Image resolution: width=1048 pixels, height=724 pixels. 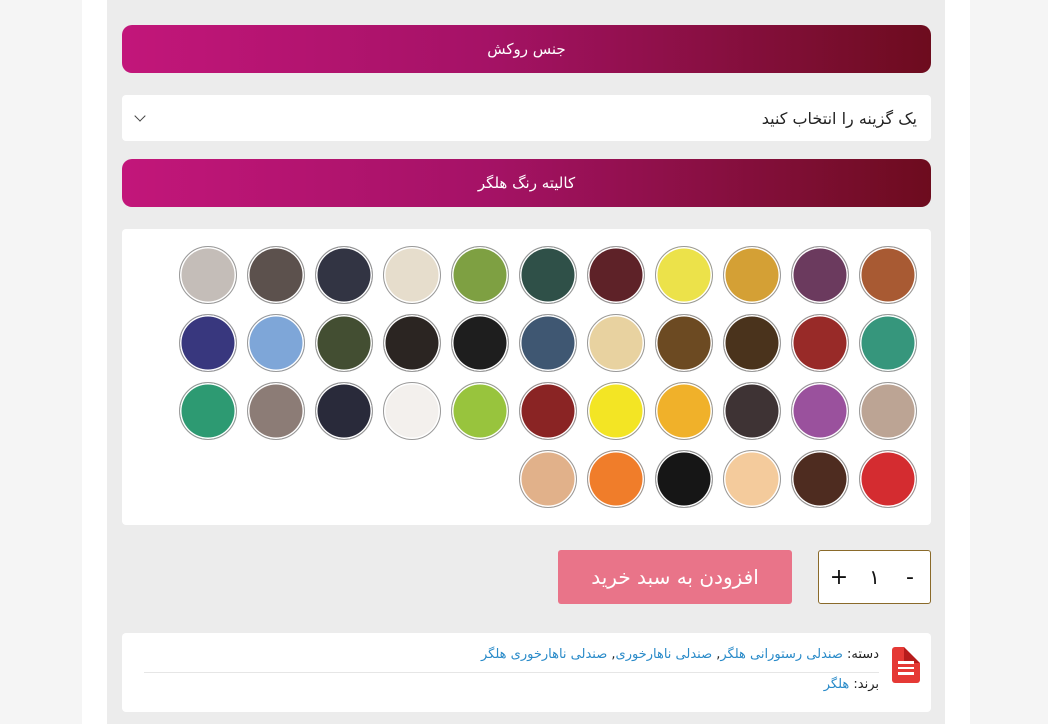 I want to click on content-gutter-left, so click(x=94, y=362).